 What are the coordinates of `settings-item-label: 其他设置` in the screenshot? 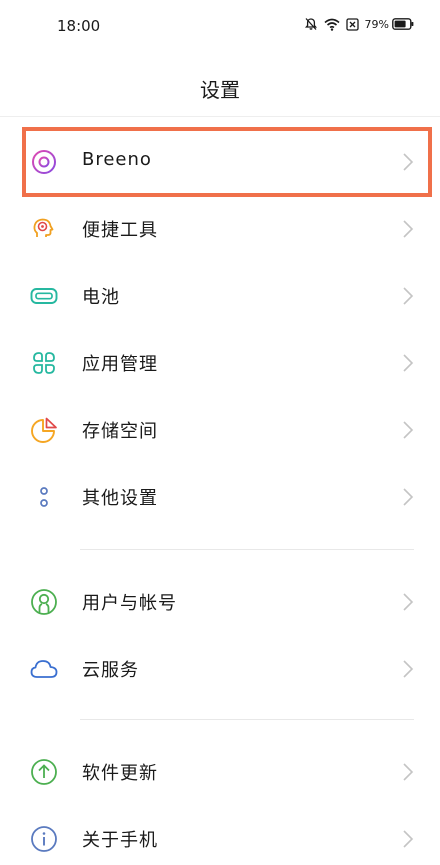 It's located at (120, 498).